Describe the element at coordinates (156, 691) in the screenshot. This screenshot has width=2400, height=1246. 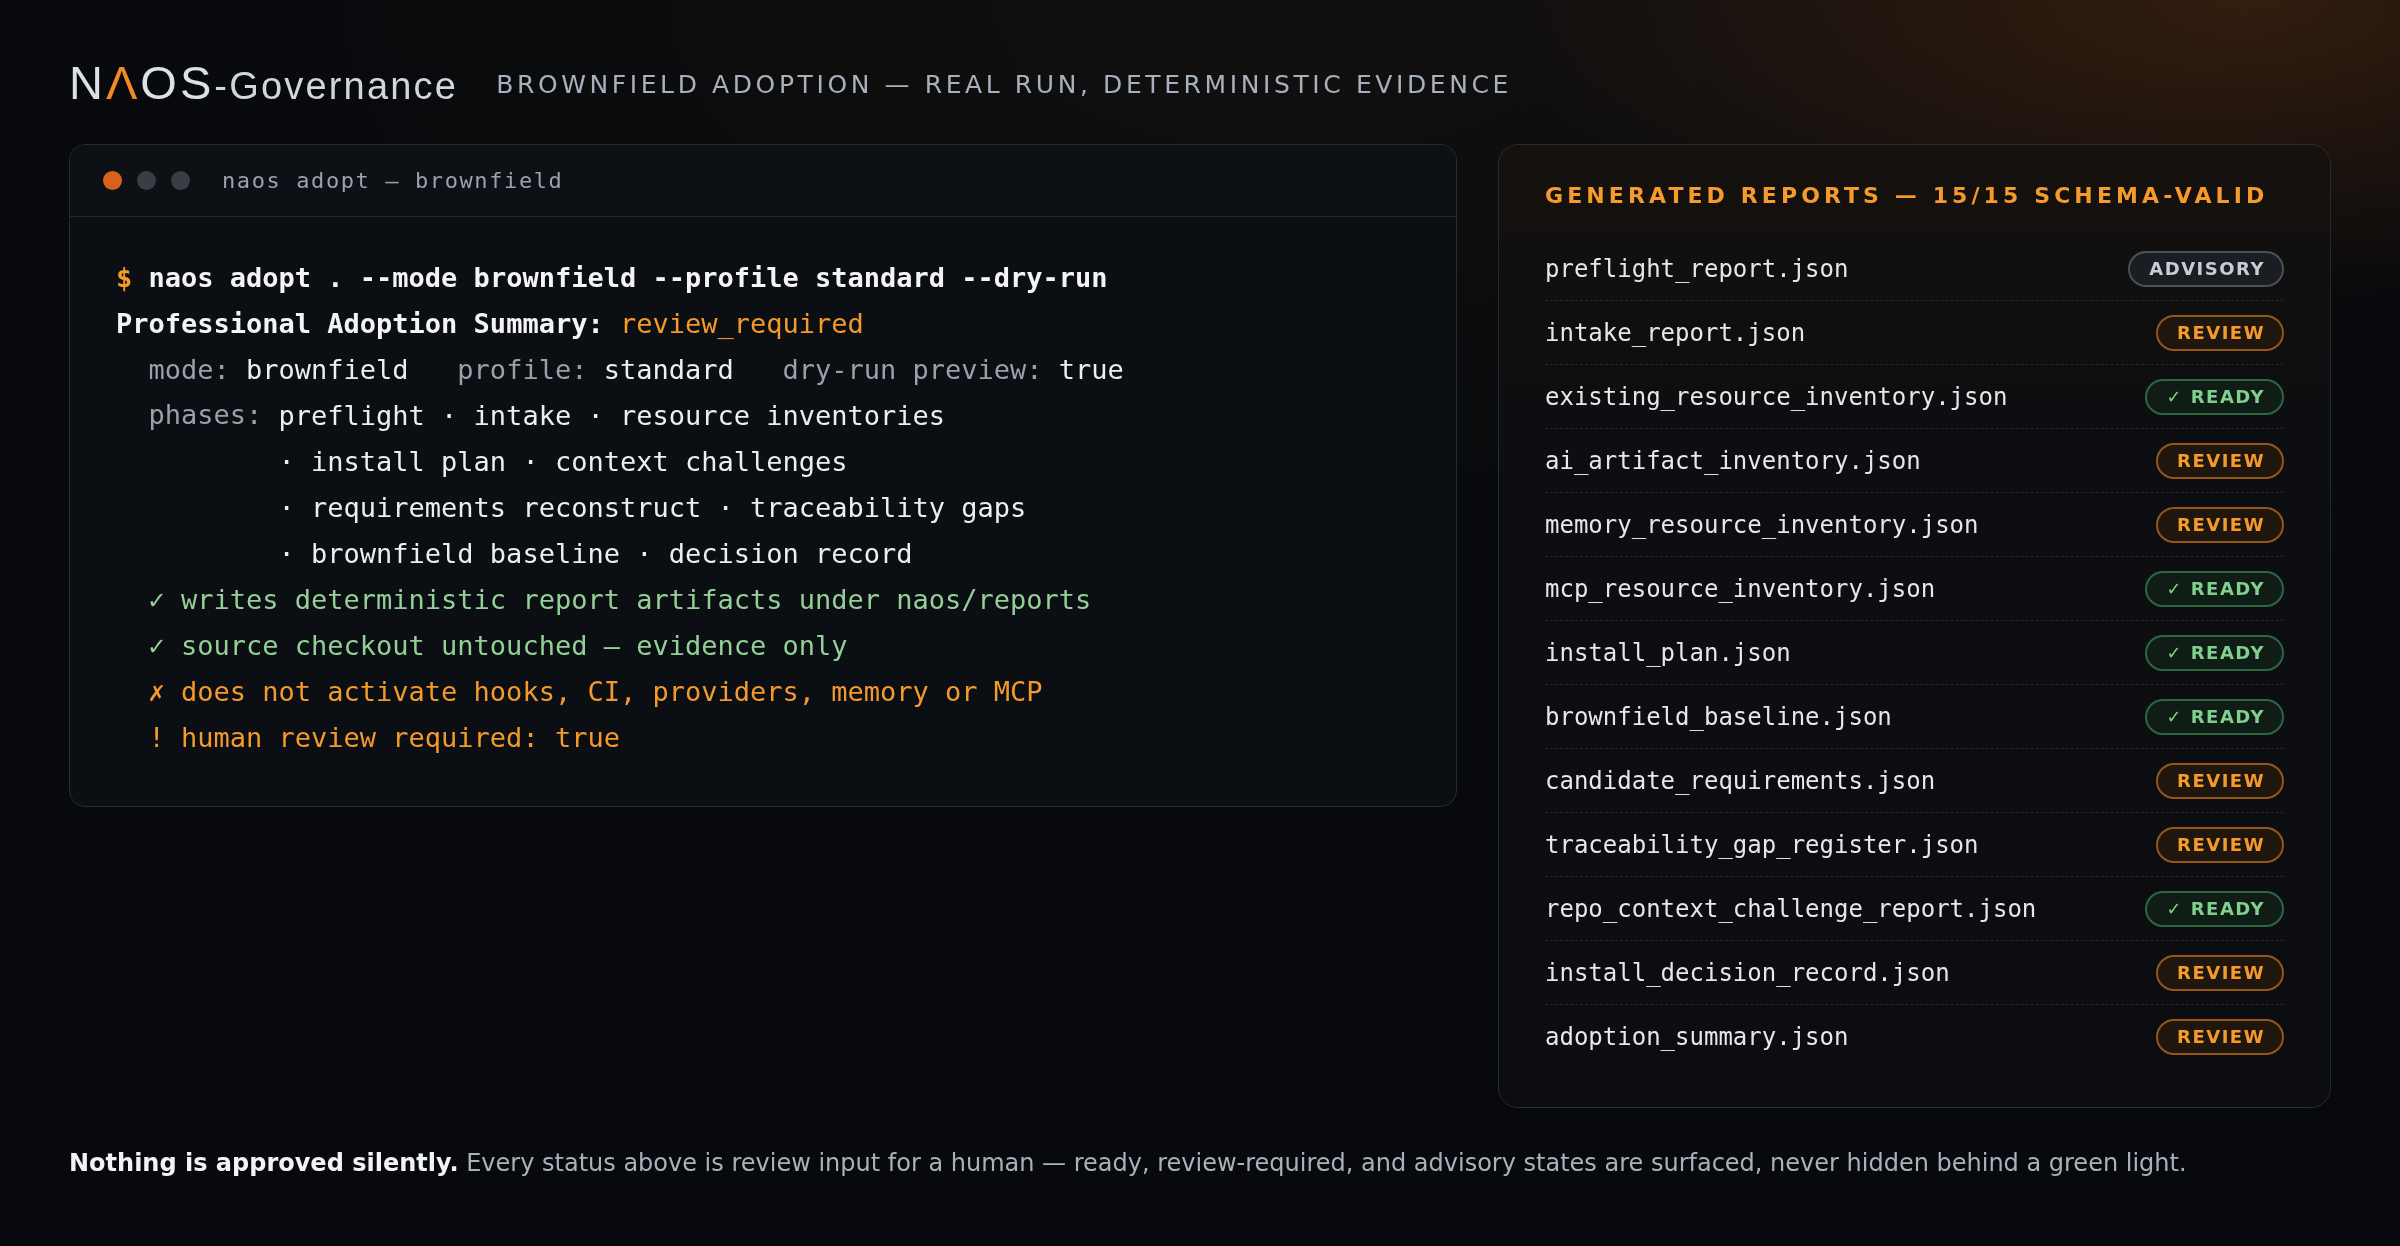
I see `cross-mark: ✗` at that location.